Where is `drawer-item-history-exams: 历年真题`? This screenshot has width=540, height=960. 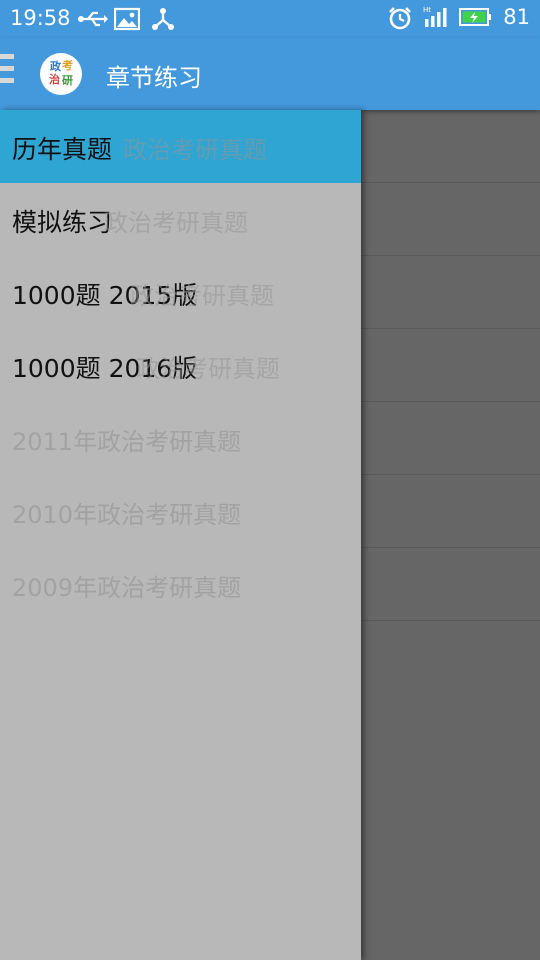
drawer-item-history-exams: 历年真题 is located at coordinates (180, 146).